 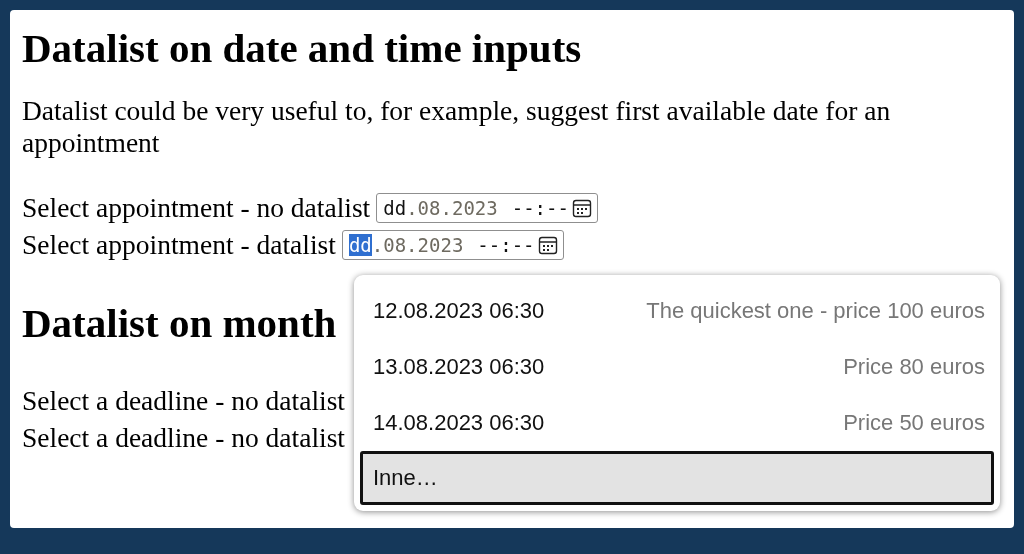 What do you see at coordinates (196, 207) in the screenshot?
I see `field-label: Select appointment - no datalist` at bounding box center [196, 207].